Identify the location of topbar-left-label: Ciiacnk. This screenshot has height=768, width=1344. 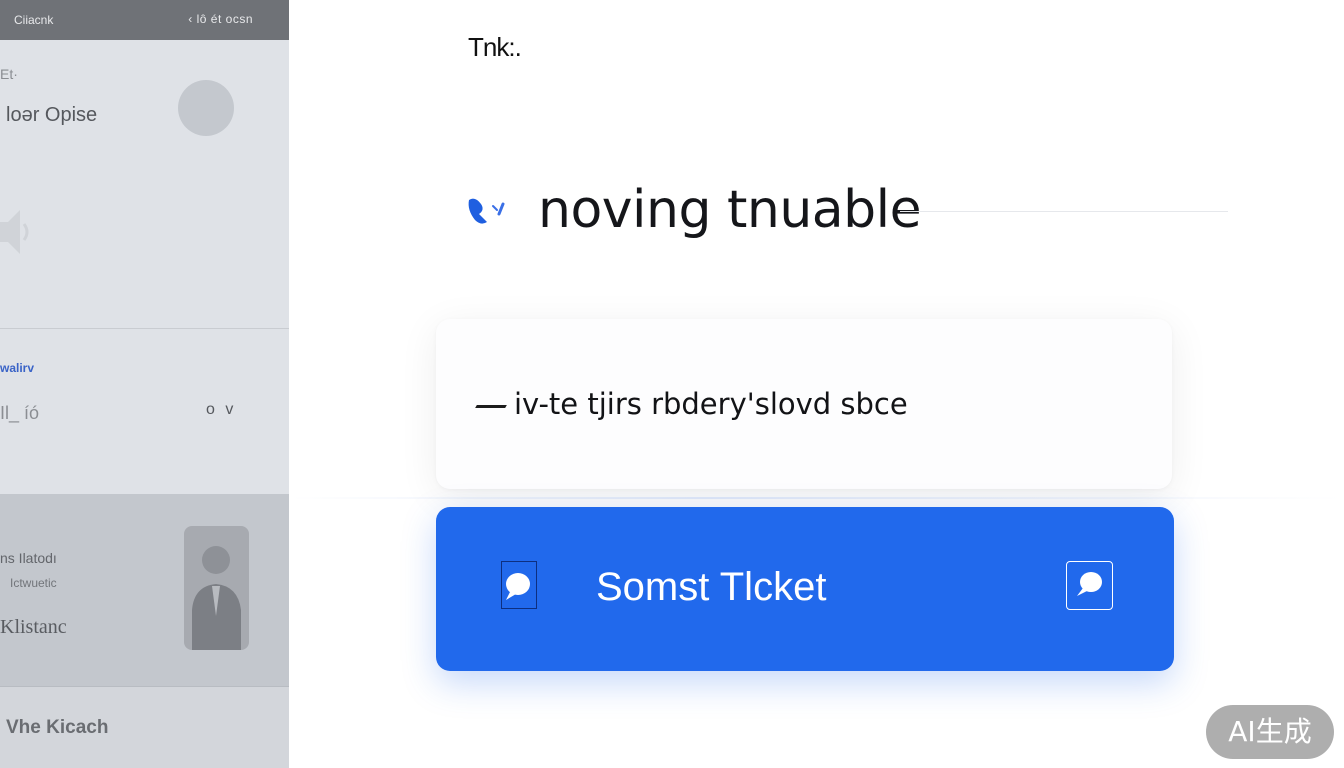
(33, 20).